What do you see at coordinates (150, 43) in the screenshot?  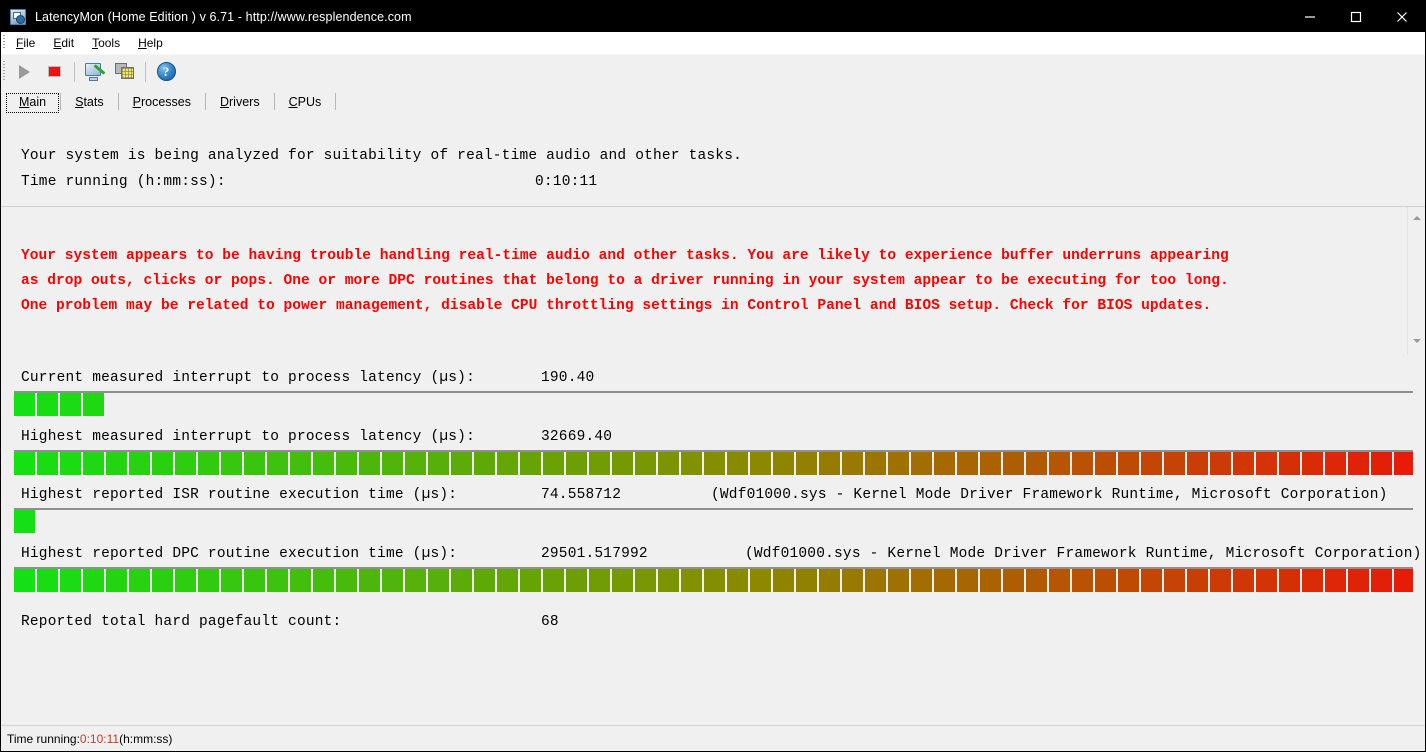 I see `menu-item-help: Help` at bounding box center [150, 43].